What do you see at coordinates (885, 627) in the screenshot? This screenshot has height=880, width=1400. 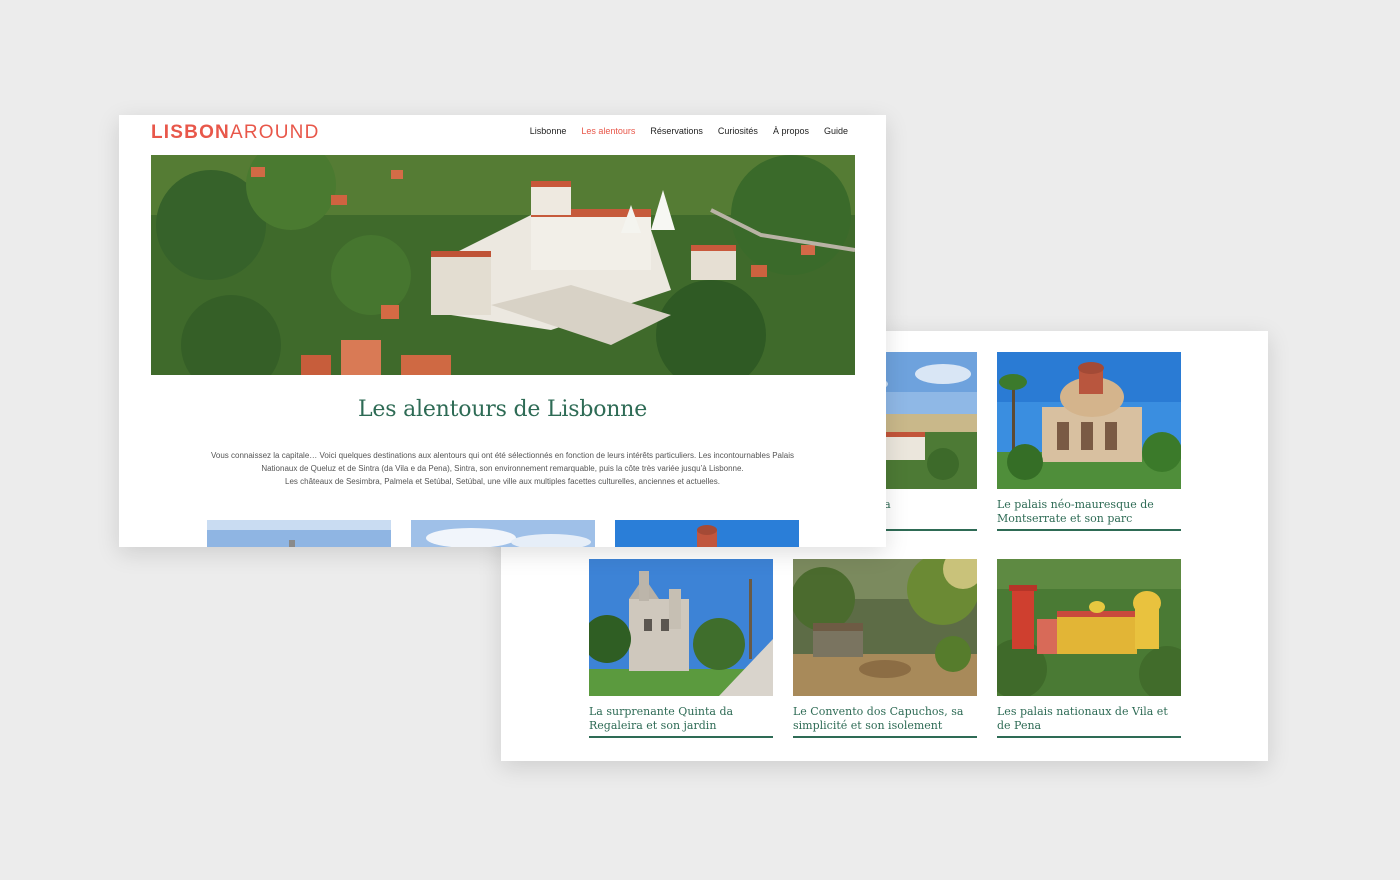 I see `convento-capuchos-image` at bounding box center [885, 627].